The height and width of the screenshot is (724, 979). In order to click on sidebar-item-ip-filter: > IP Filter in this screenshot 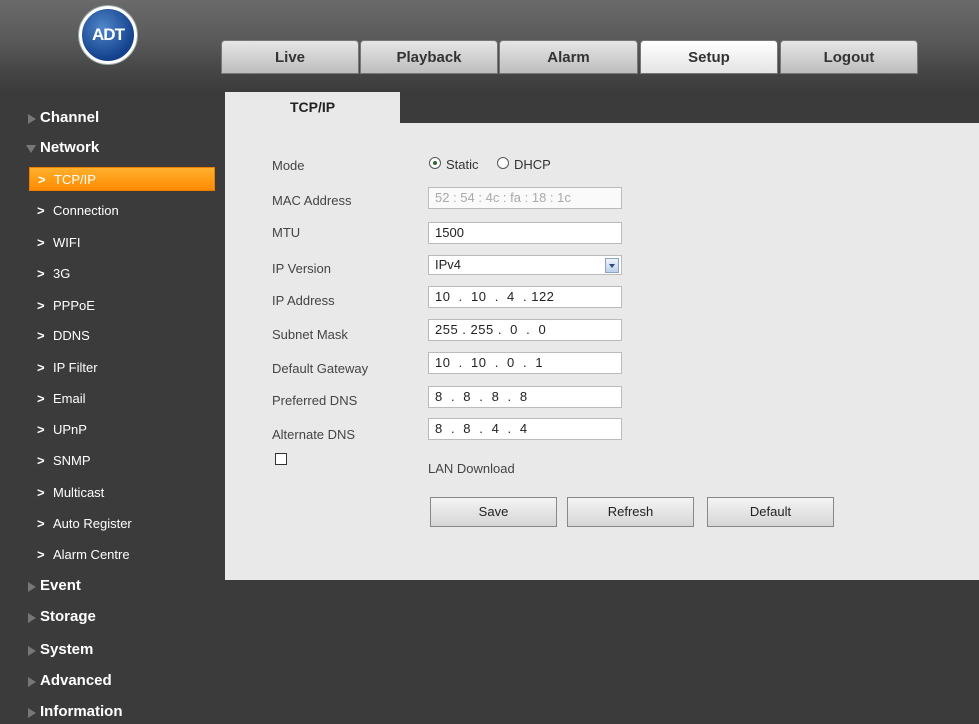, I will do `click(122, 368)`.